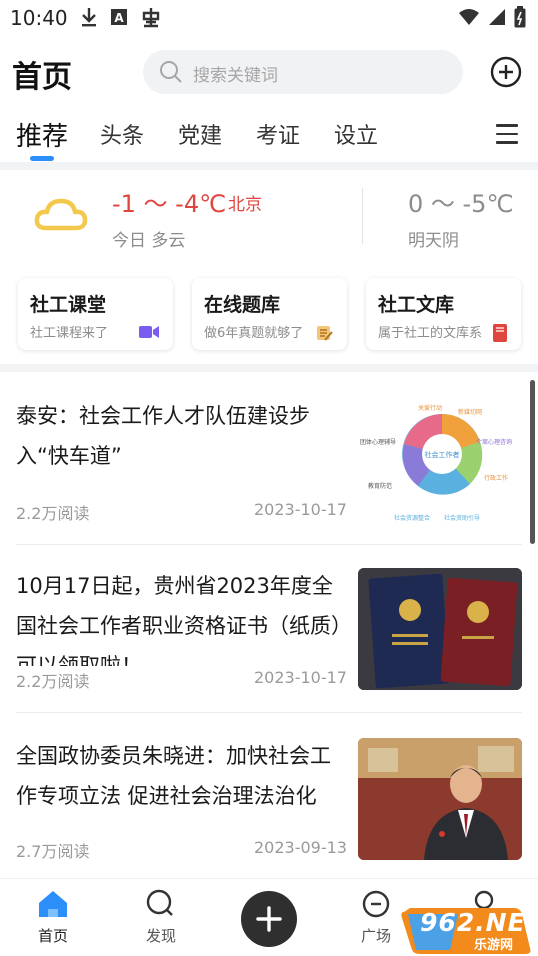  I want to click on header: 首页 搜索关键词, so click(269, 72).